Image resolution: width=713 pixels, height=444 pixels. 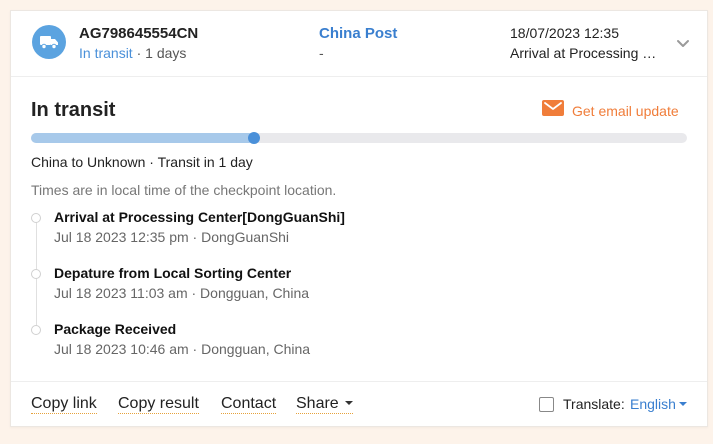 I want to click on chevron-down-icon, so click(x=683, y=43).